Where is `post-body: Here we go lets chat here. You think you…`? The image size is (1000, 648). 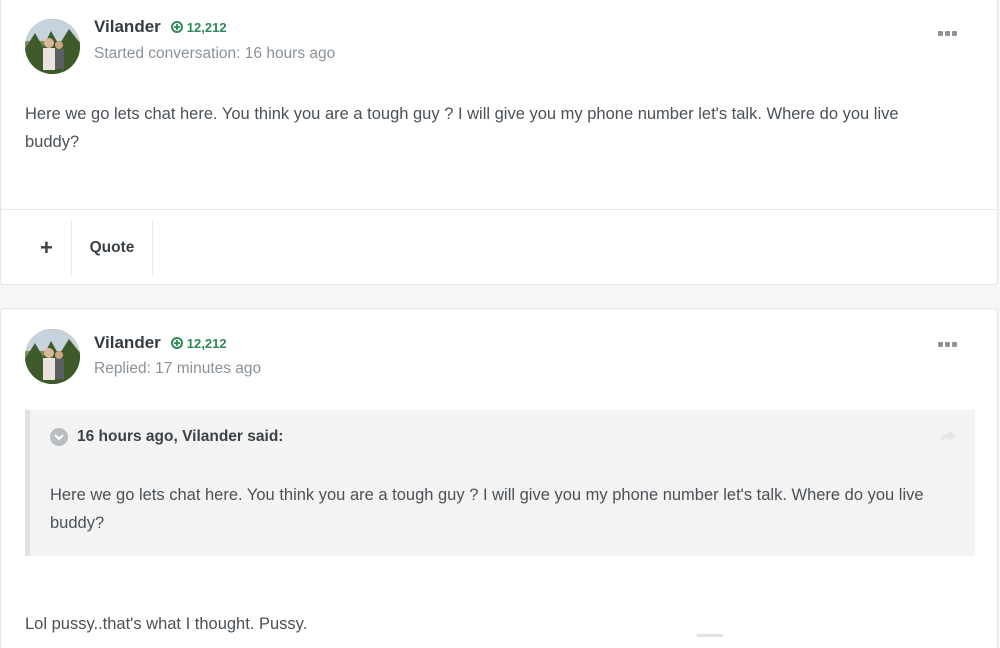
post-body: Here we go lets chat here. You think you… is located at coordinates (462, 128).